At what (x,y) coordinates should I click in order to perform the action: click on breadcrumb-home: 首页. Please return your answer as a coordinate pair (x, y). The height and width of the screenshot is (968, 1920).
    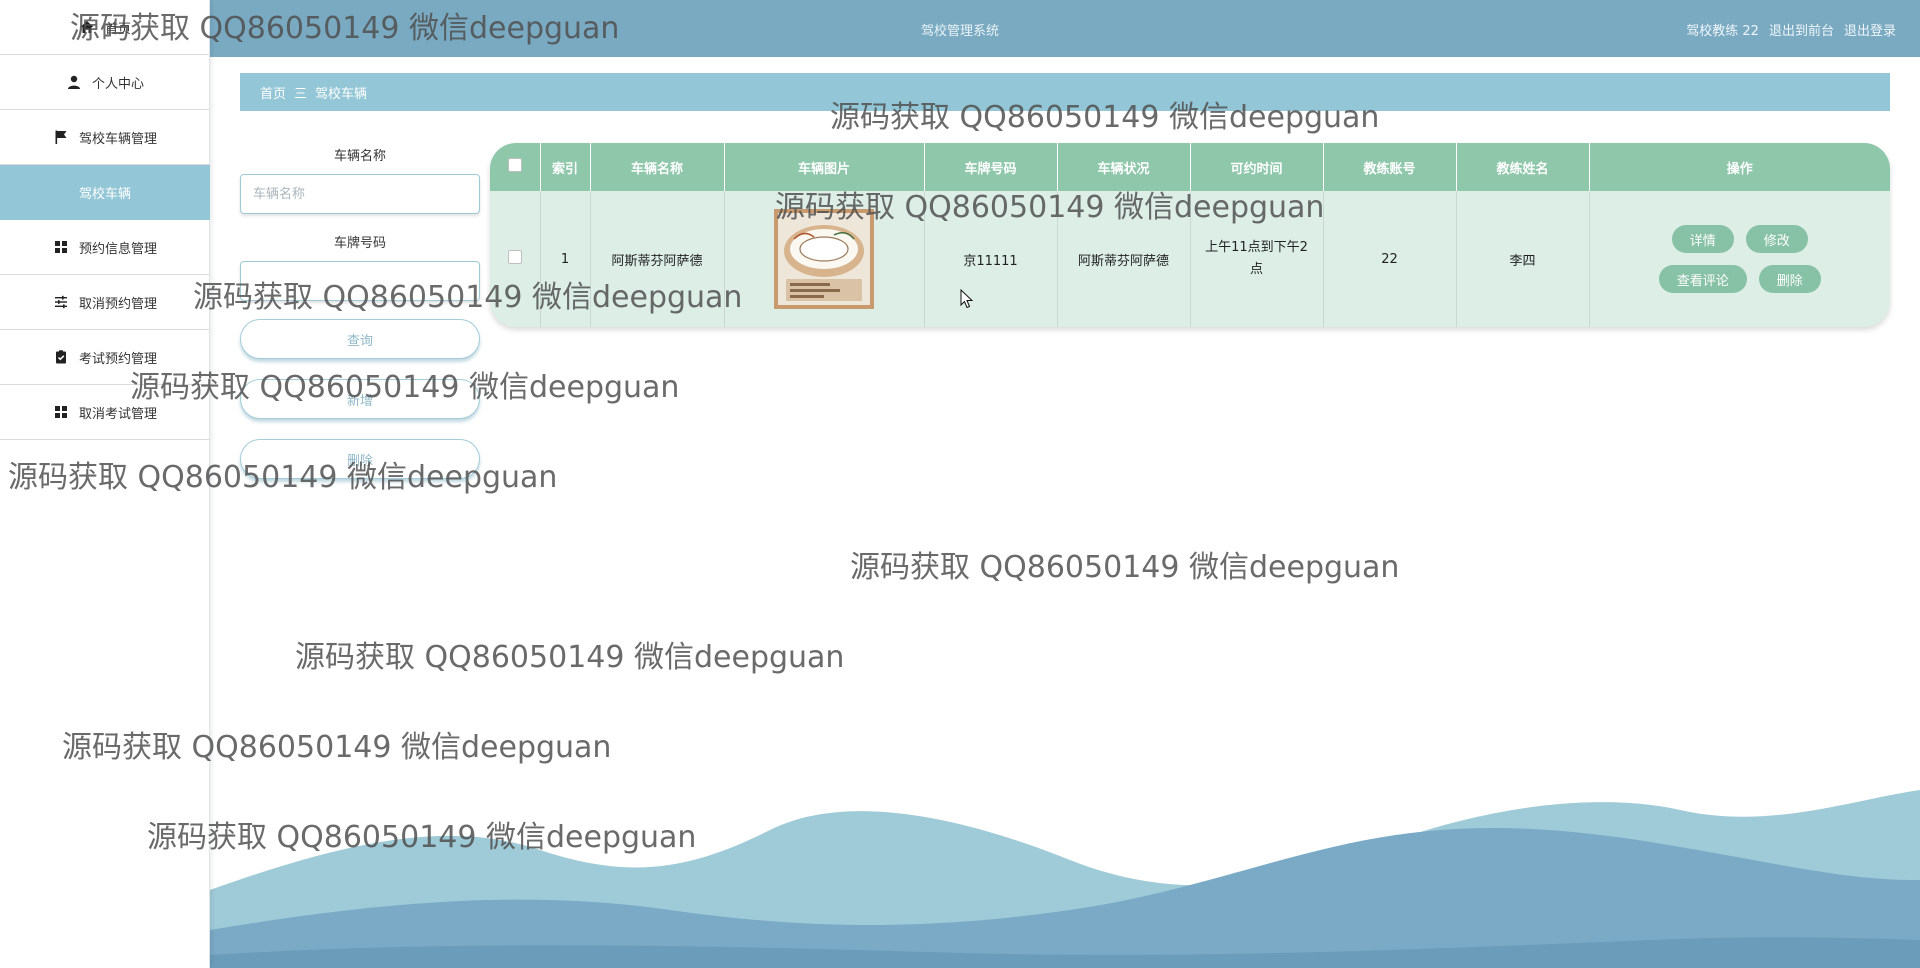
    Looking at the image, I should click on (273, 92).